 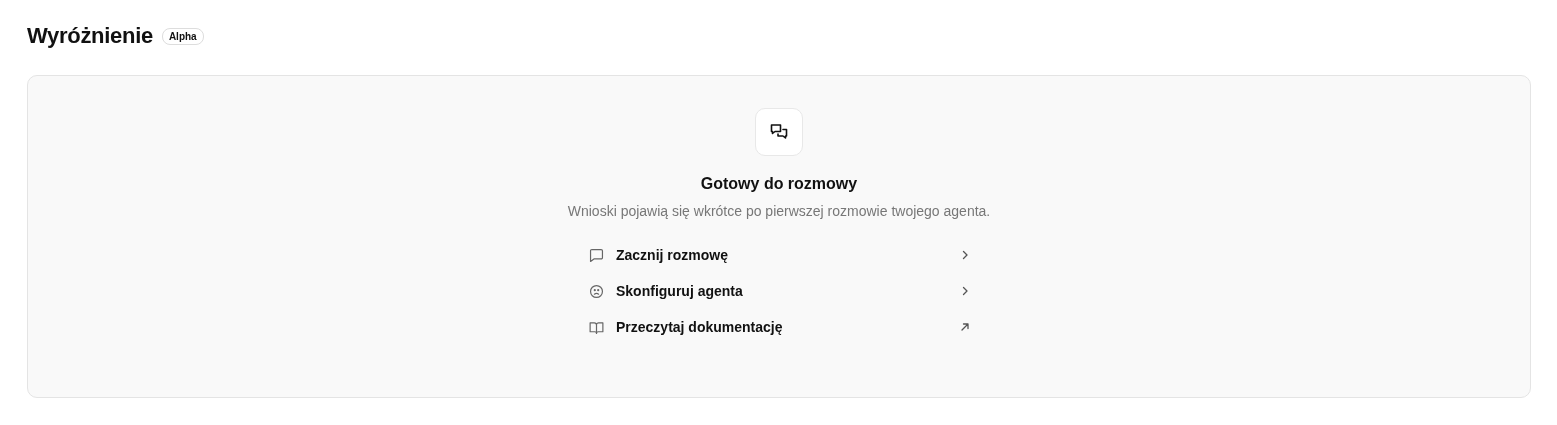 I want to click on page-title: Wyróżnienie, so click(x=90, y=36).